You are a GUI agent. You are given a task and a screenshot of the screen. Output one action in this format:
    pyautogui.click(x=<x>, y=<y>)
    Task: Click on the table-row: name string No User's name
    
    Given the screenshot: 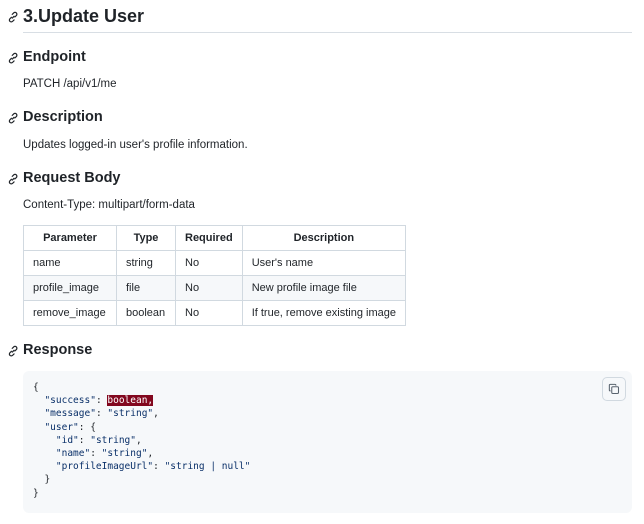 What is the action you would take?
    pyautogui.click(x=214, y=263)
    